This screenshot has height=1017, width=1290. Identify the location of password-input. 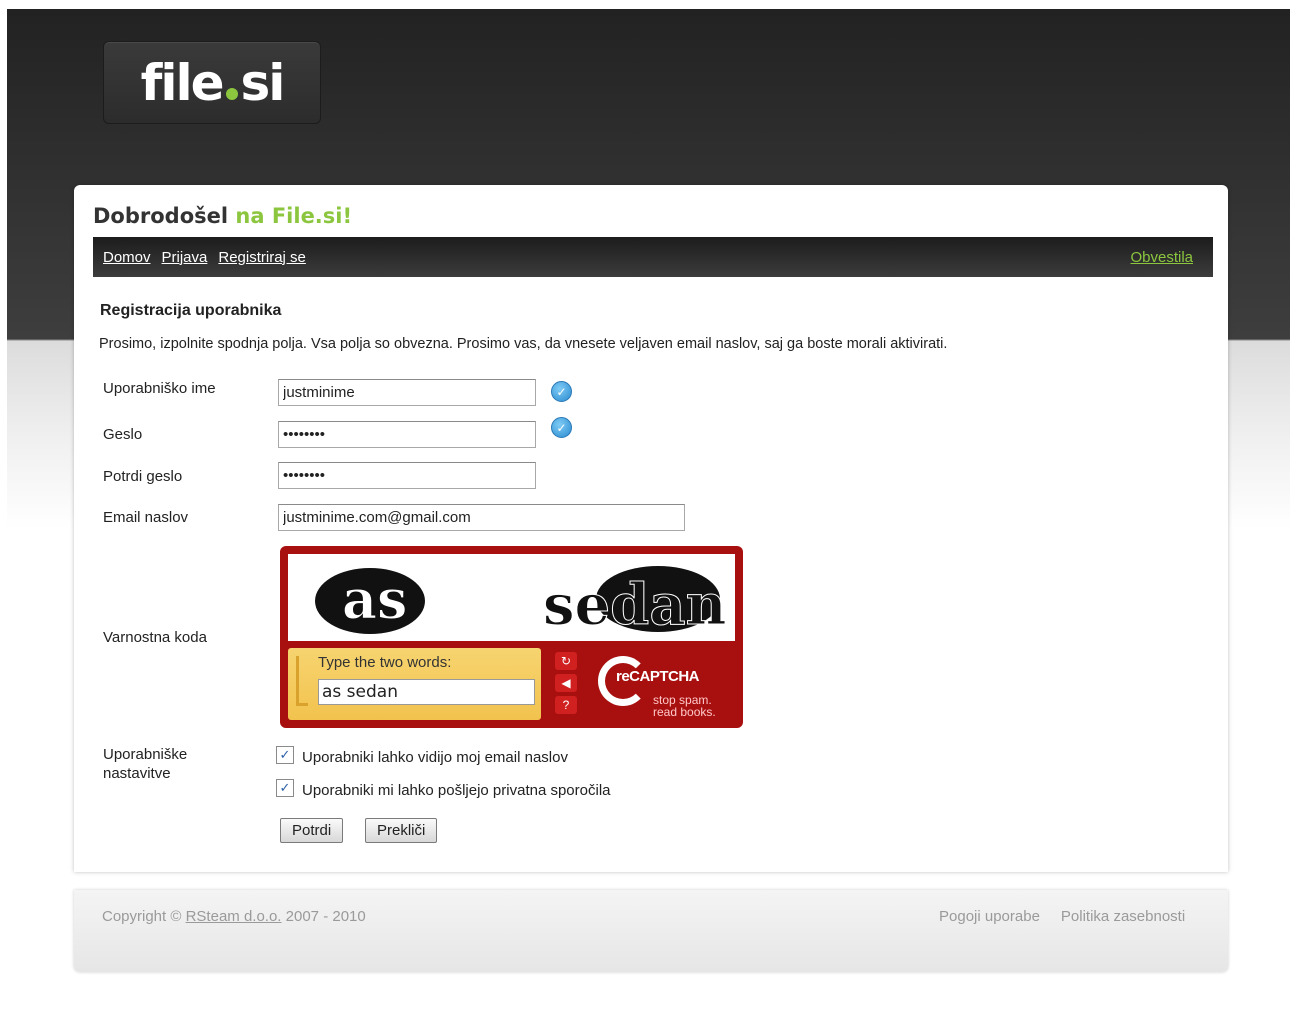
(407, 434).